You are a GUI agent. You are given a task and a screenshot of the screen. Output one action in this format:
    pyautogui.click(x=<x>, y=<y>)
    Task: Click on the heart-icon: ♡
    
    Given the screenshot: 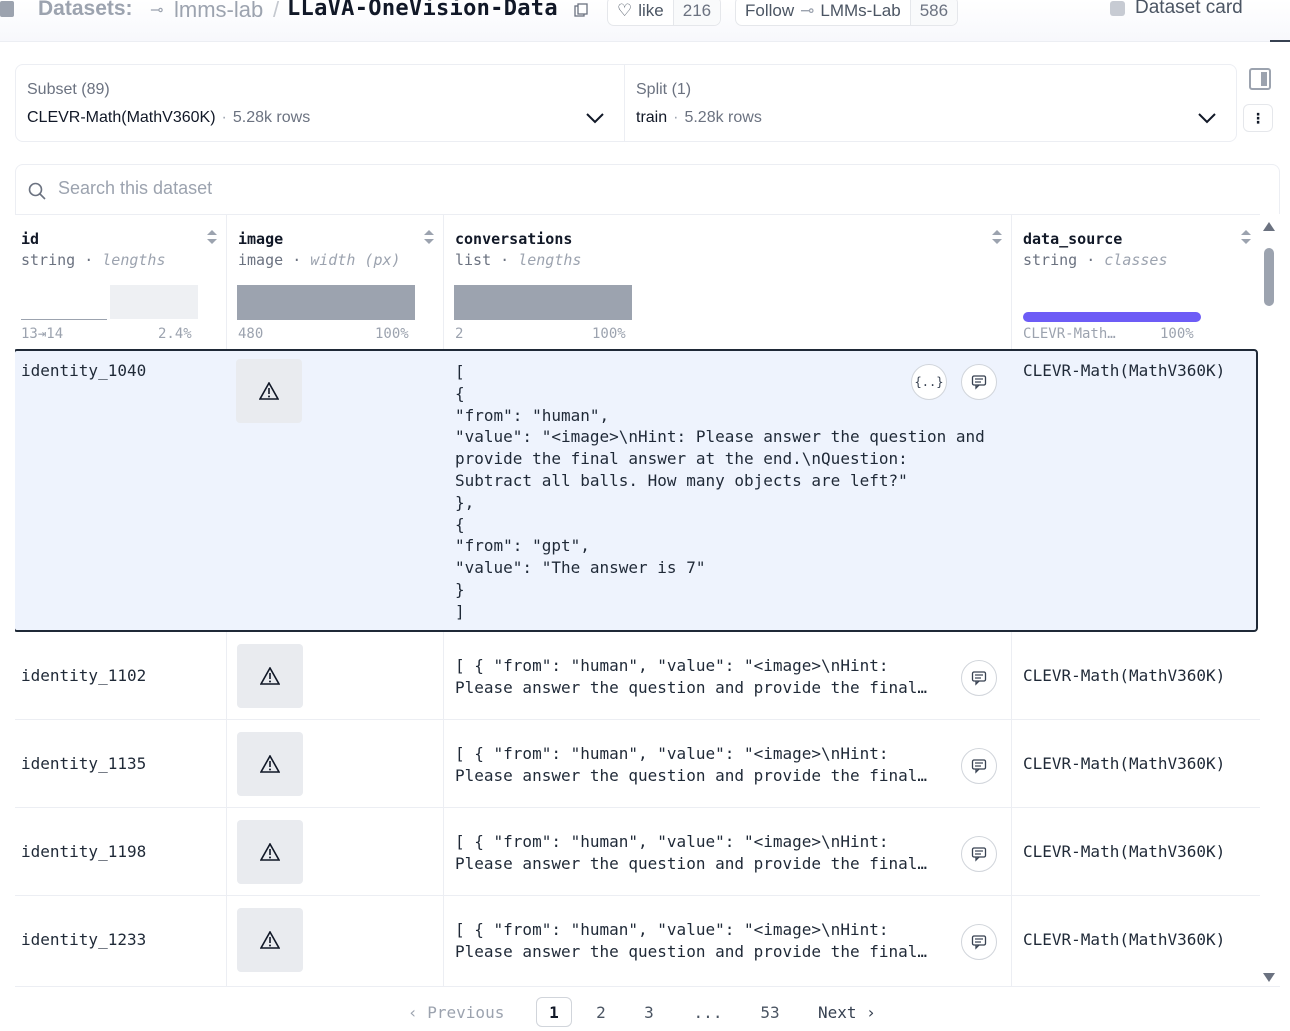 What is the action you would take?
    pyautogui.click(x=625, y=10)
    